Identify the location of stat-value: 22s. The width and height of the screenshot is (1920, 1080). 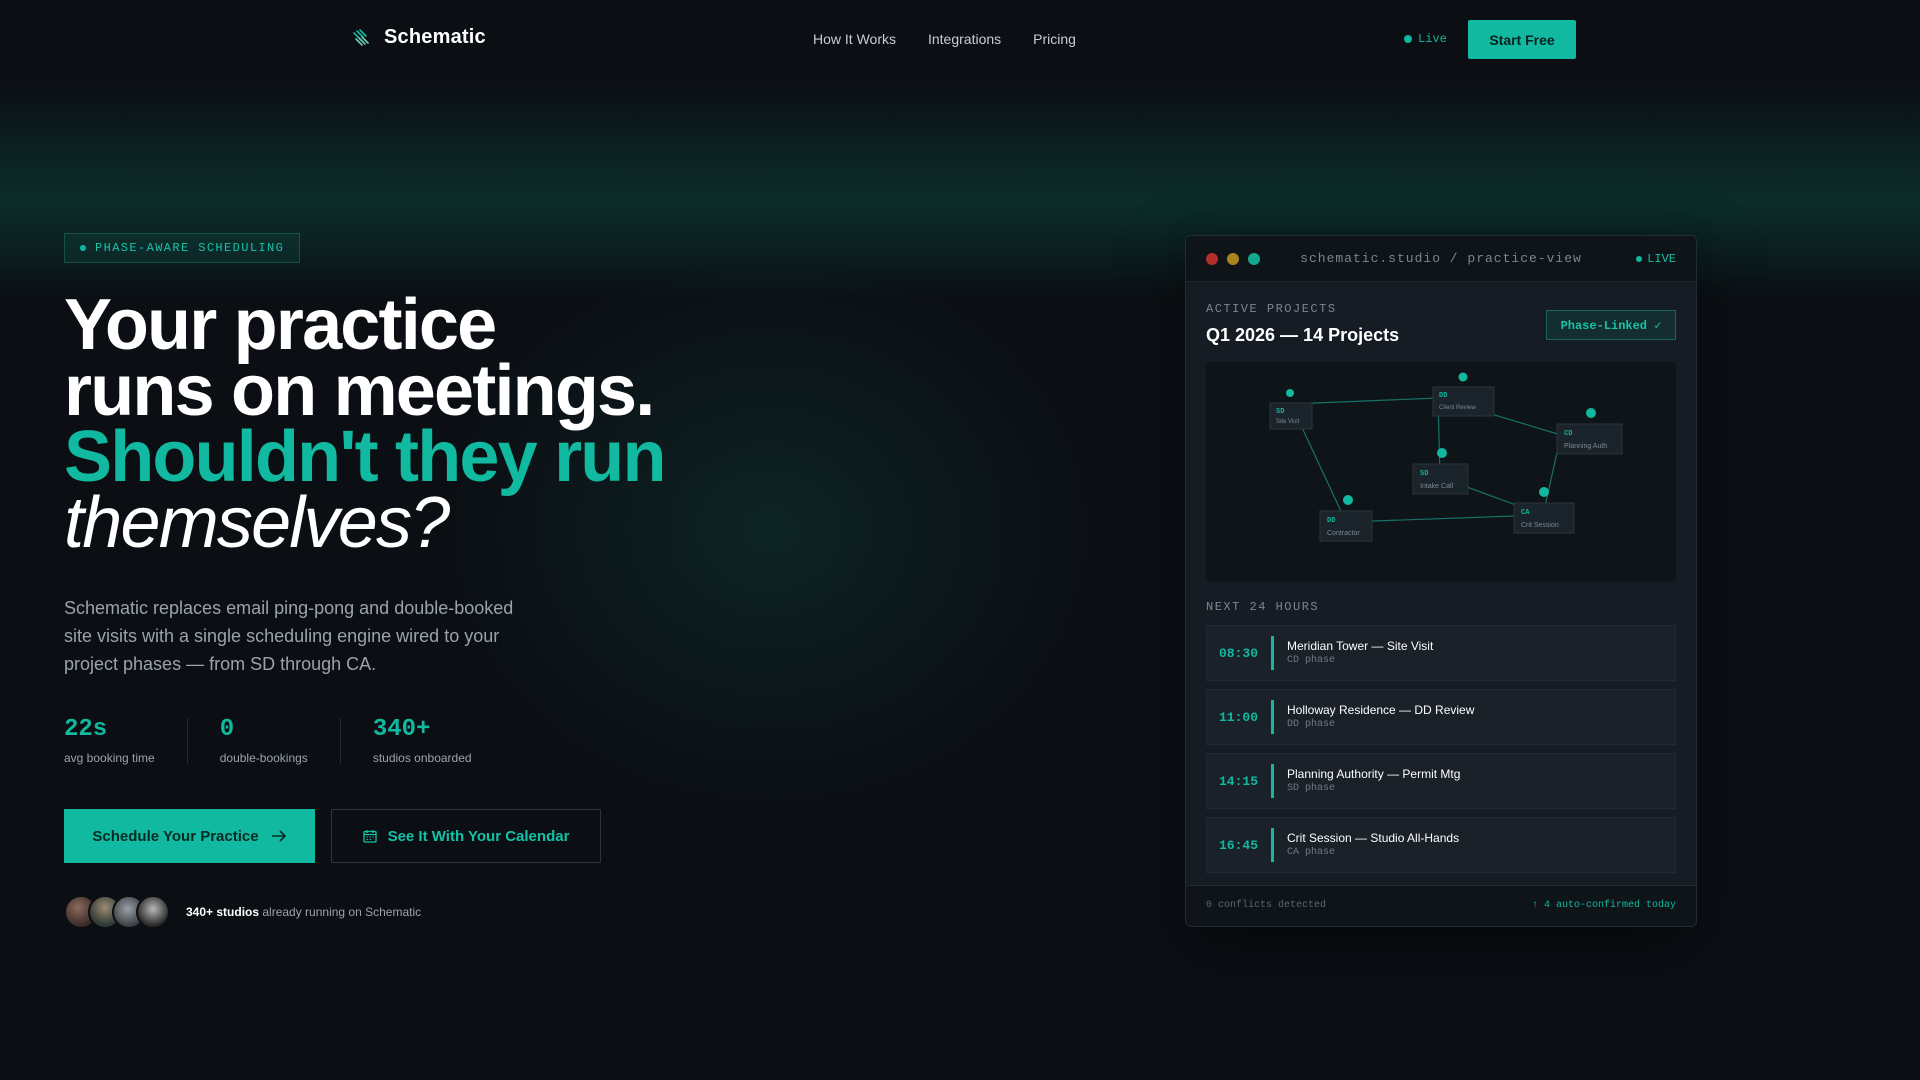
(86, 729).